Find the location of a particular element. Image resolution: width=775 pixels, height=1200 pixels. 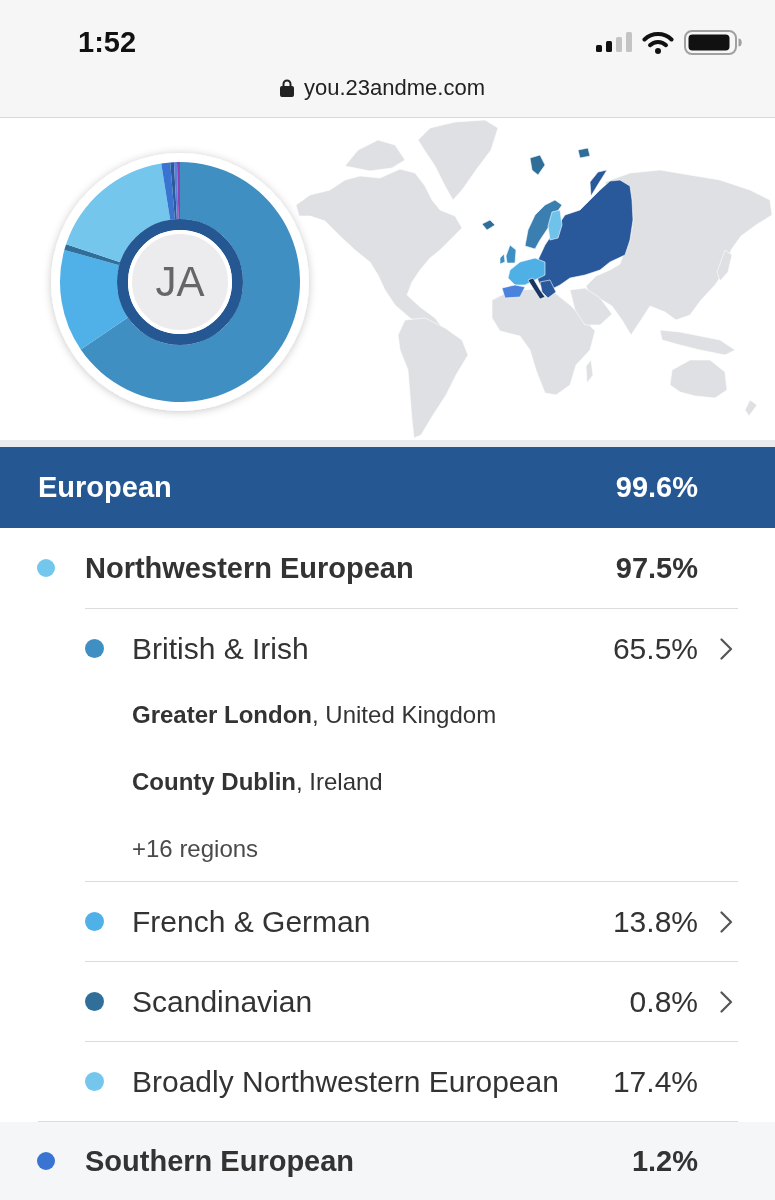

wifi-icon is located at coordinates (658, 42).